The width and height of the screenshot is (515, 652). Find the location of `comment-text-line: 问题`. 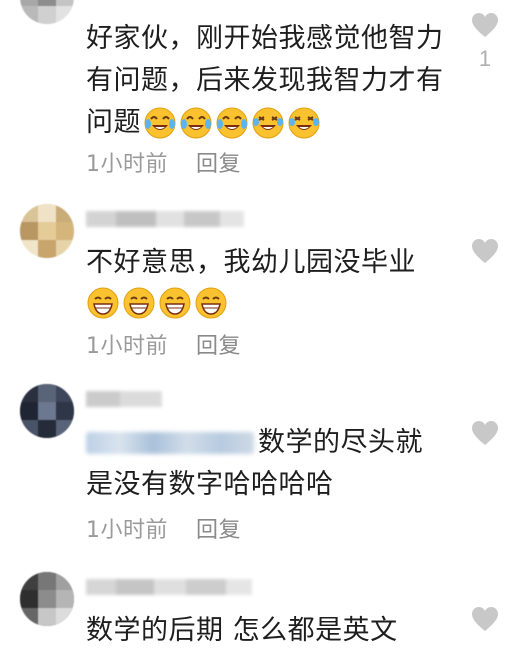

comment-text-line: 问题 is located at coordinates (113, 122).